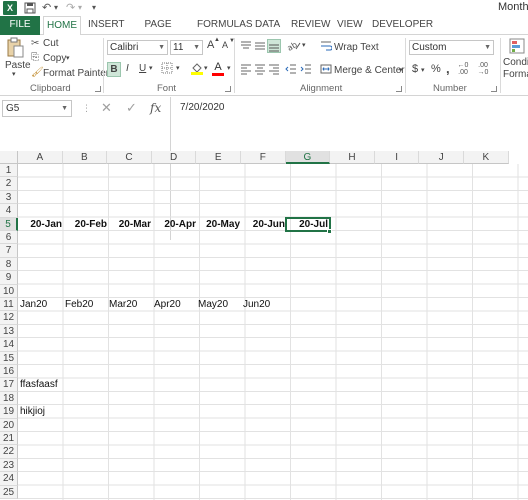  I want to click on cut-button: Cut, so click(51, 43).